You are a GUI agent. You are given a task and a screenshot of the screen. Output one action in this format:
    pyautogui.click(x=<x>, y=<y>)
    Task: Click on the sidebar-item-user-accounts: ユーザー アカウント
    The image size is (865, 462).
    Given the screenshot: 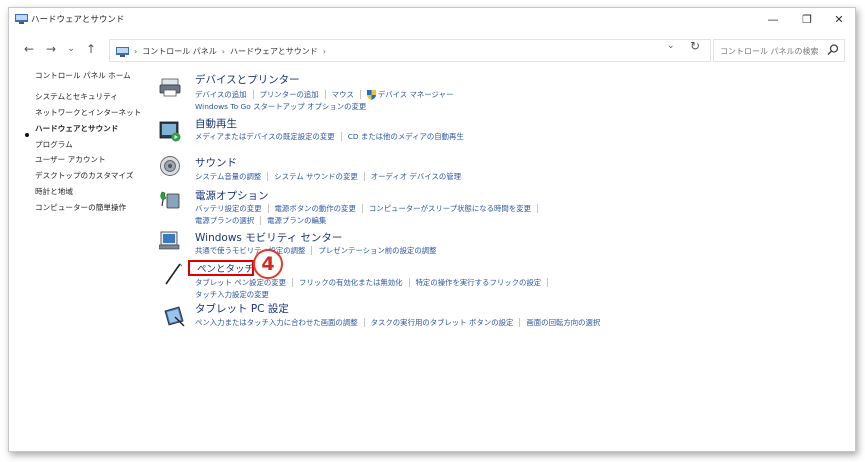 What is the action you would take?
    pyautogui.click(x=70, y=159)
    